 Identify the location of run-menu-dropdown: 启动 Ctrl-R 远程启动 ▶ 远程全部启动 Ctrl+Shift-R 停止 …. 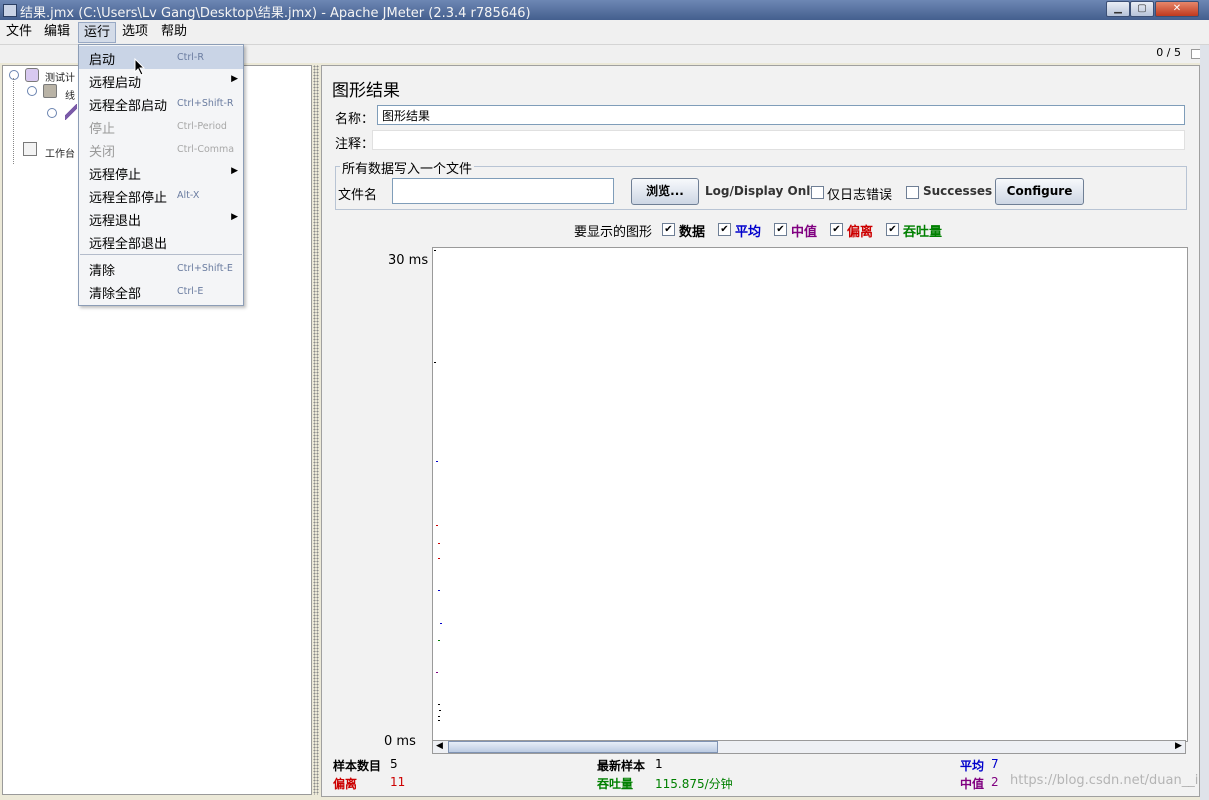
(161, 175).